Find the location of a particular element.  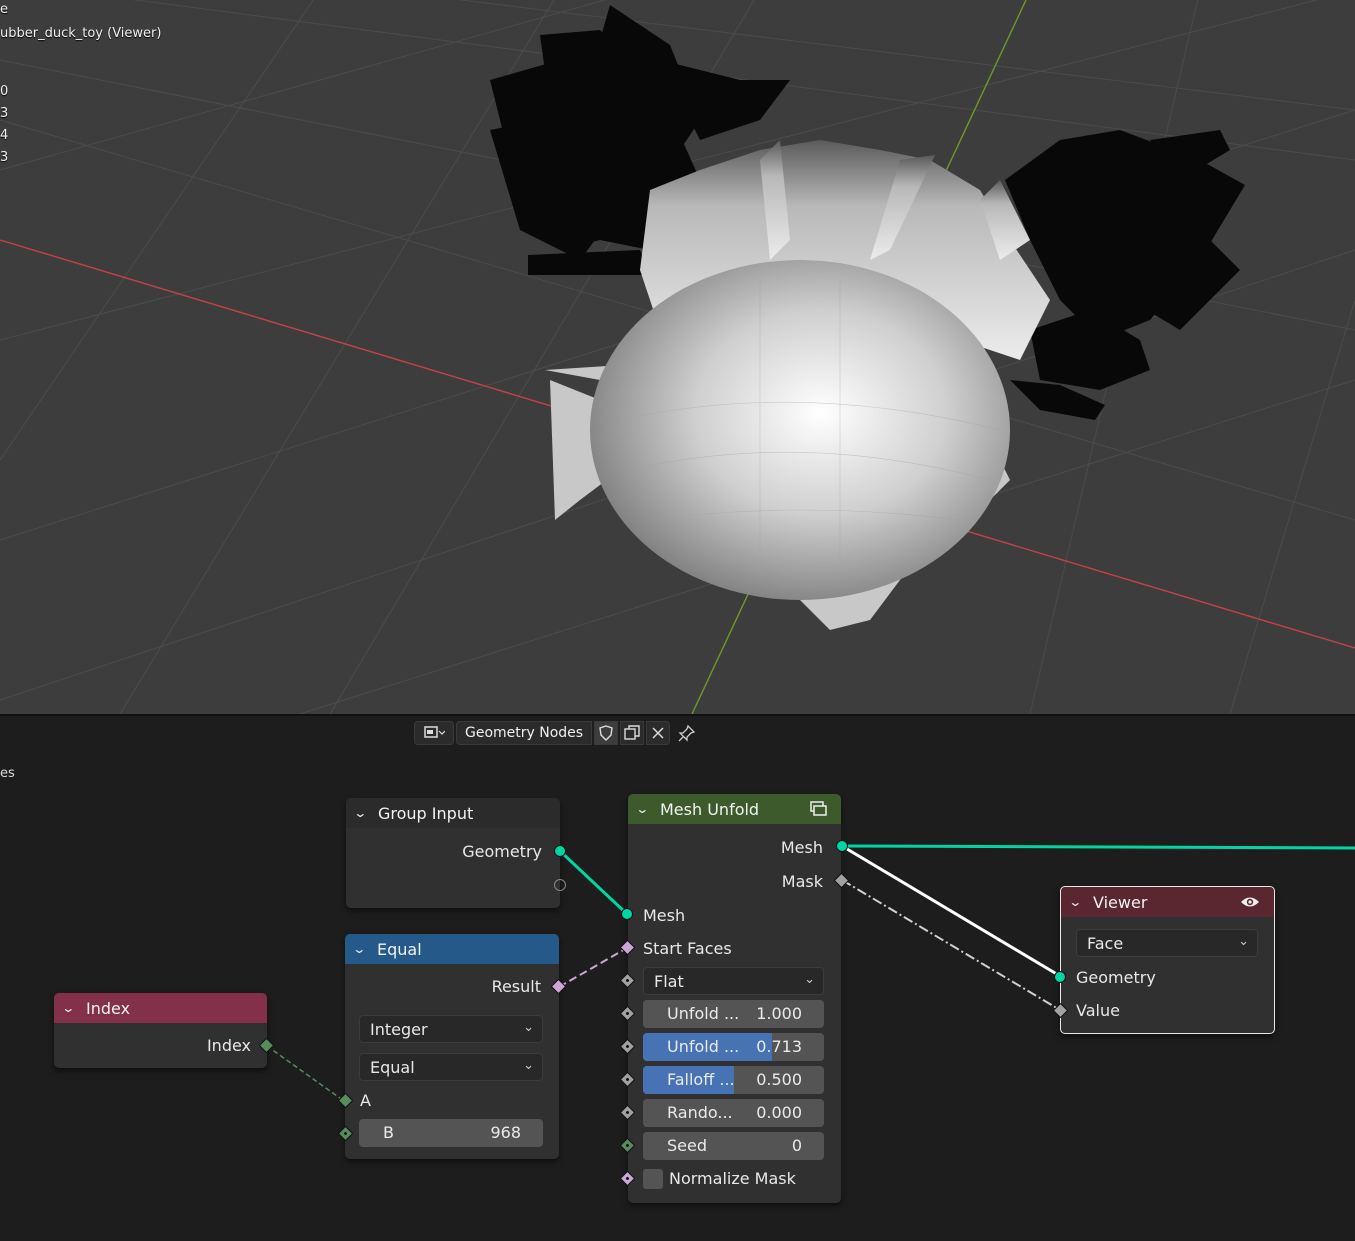

group-input-geometry-label: Geometry is located at coordinates (502, 851).